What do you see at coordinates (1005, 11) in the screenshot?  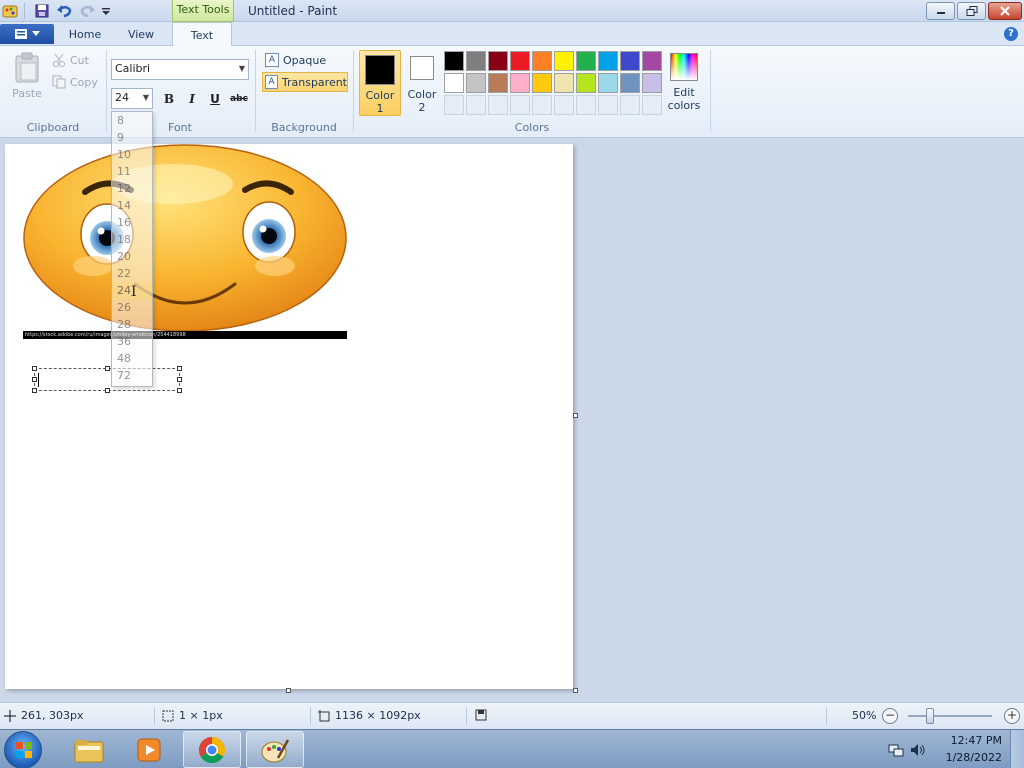 I see `close-button` at bounding box center [1005, 11].